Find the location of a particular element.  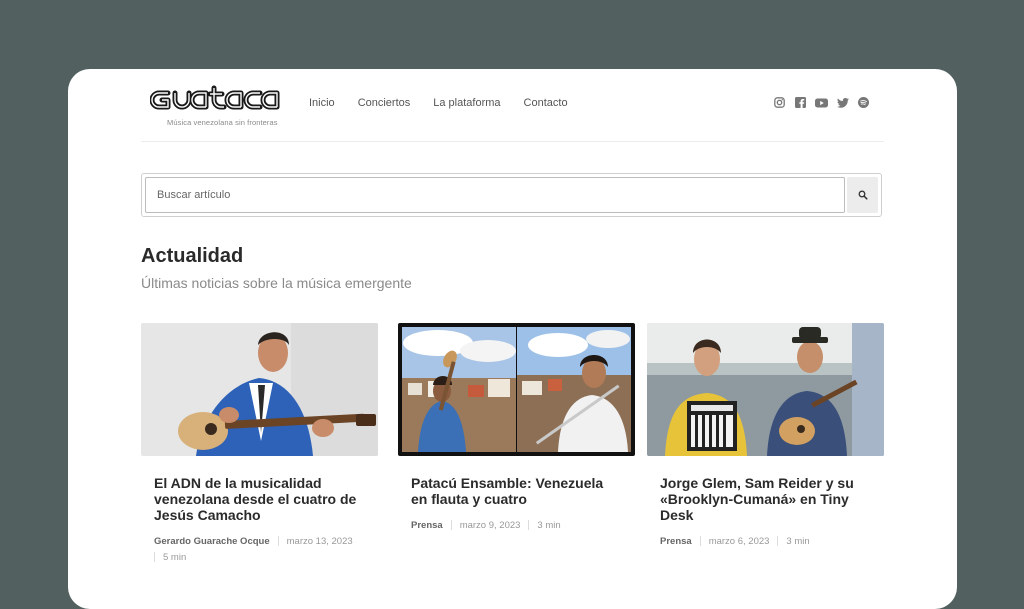

main-nav: Inicio Conciertos La plataforma Contacto is located at coordinates (450, 103).